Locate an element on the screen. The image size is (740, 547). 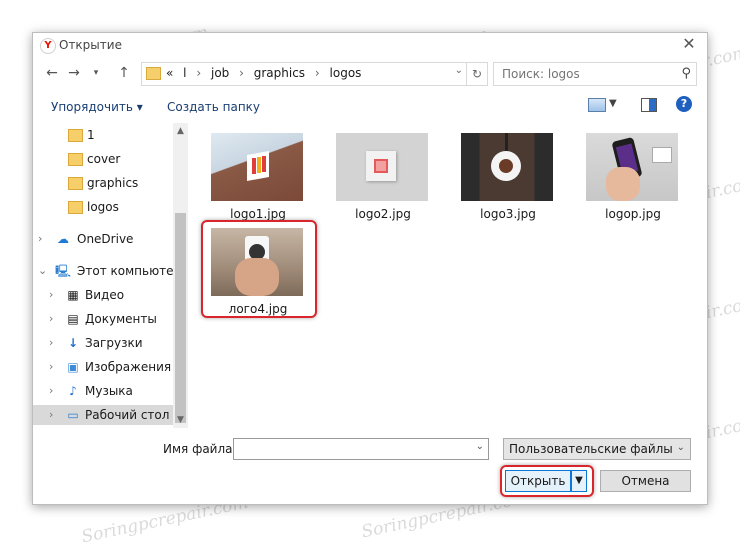
address-bar: « l › job › graphics › logos ⌄ ↻ is located at coordinates (314, 74).